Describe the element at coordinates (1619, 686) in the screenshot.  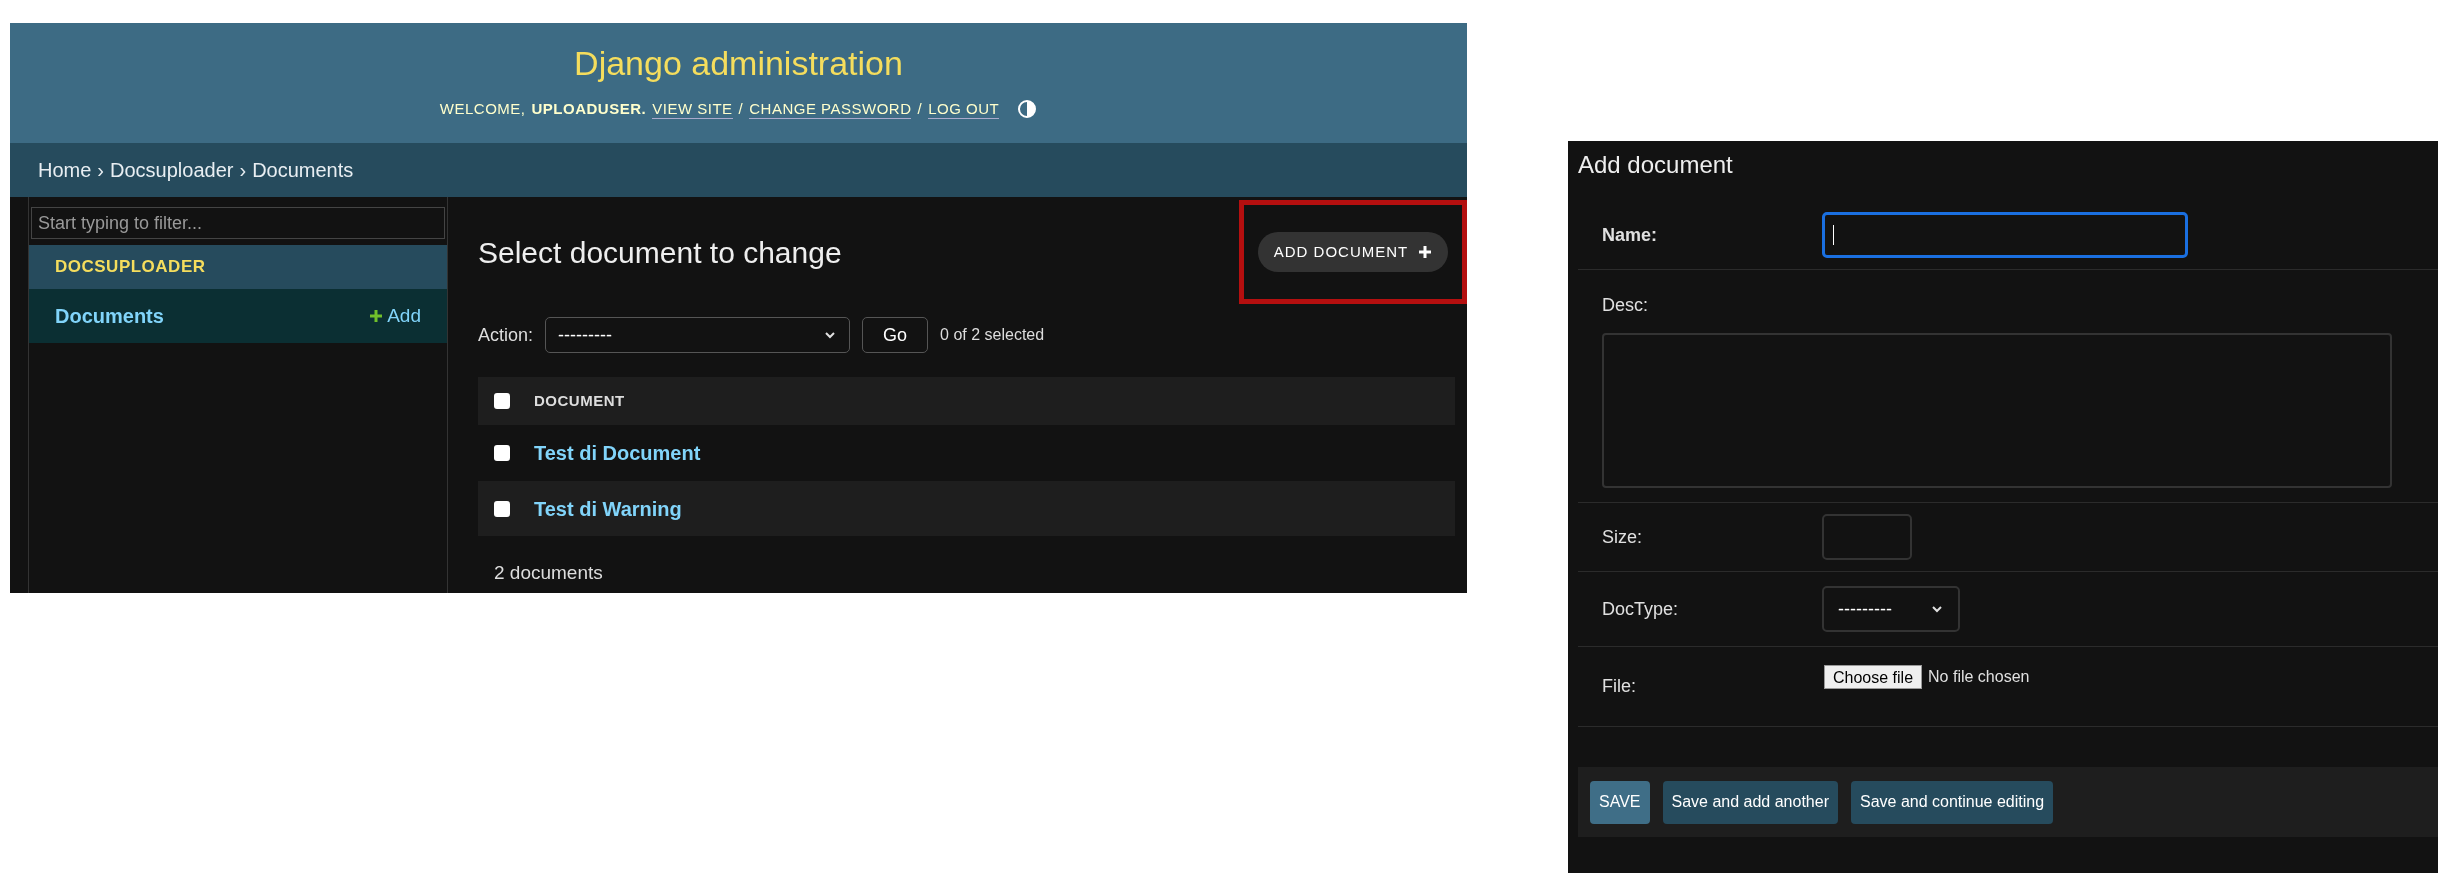
I see `field-label: File:` at that location.